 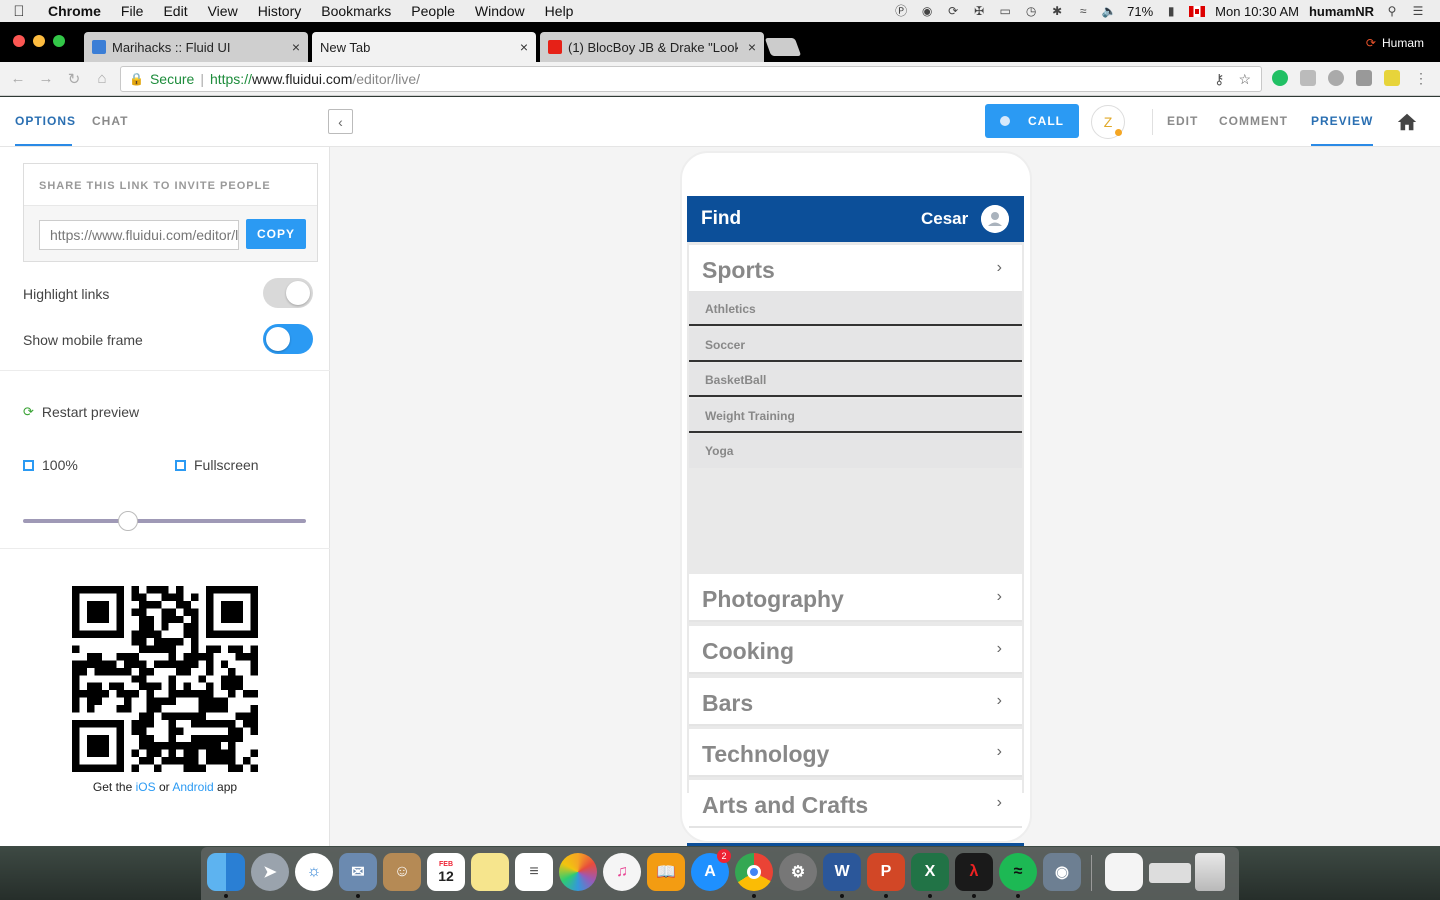 I want to click on grammarly-extension-icon, so click(x=1280, y=78).